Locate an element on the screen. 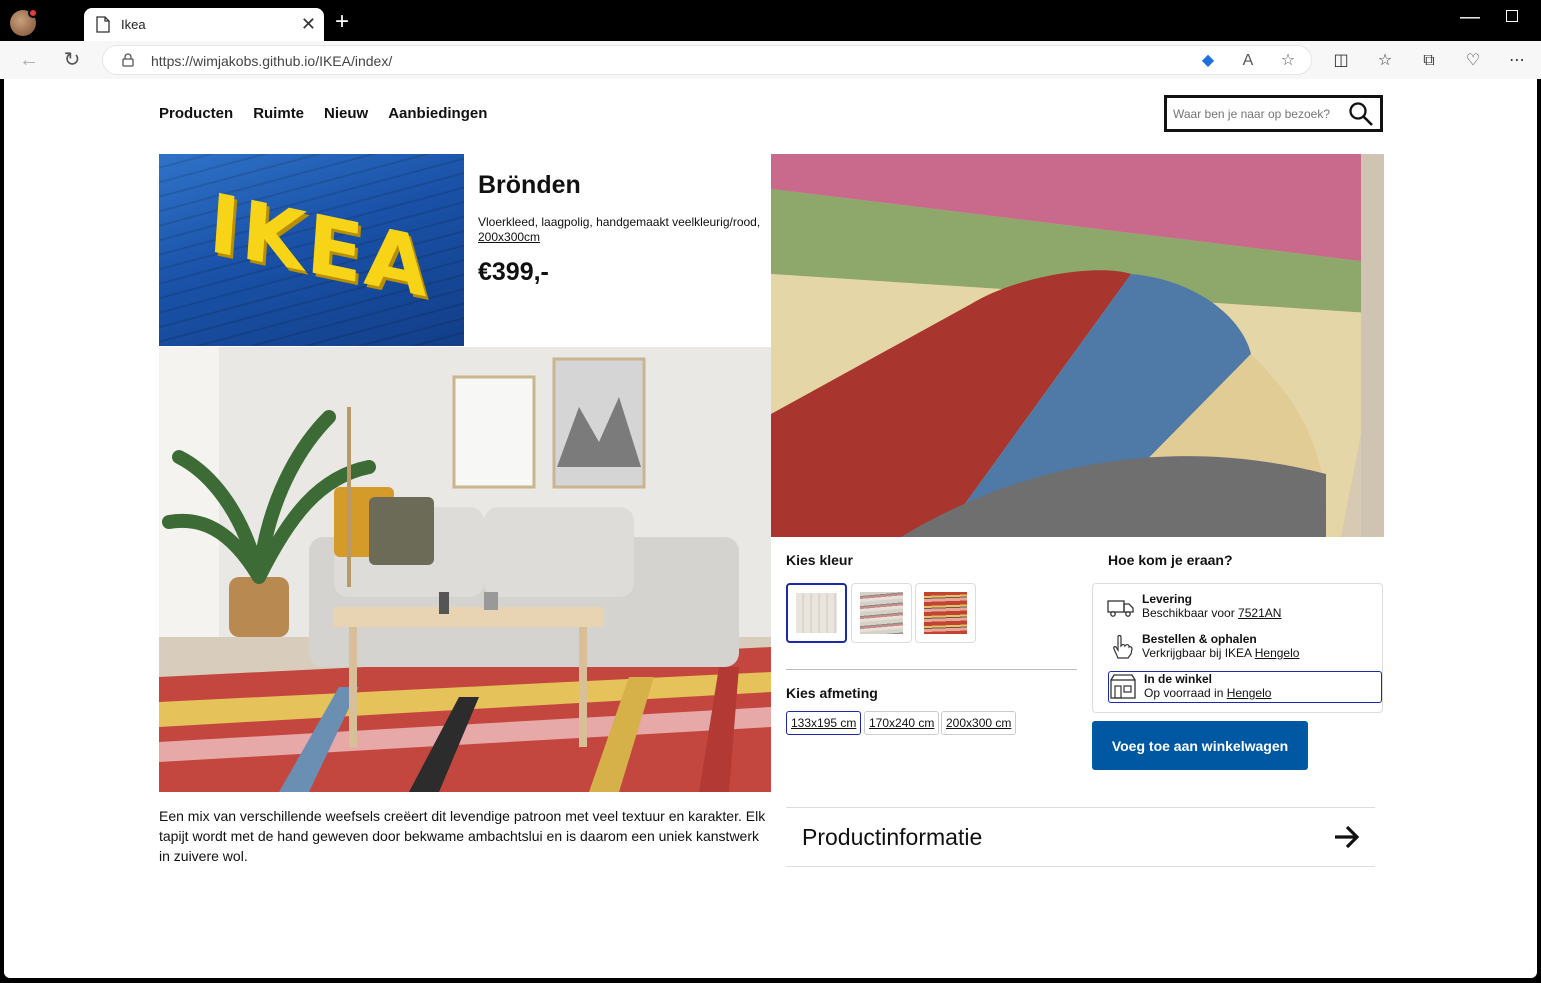 Image resolution: width=1541 pixels, height=983 pixels. price-tag-icon: ◆ is located at coordinates (1208, 61).